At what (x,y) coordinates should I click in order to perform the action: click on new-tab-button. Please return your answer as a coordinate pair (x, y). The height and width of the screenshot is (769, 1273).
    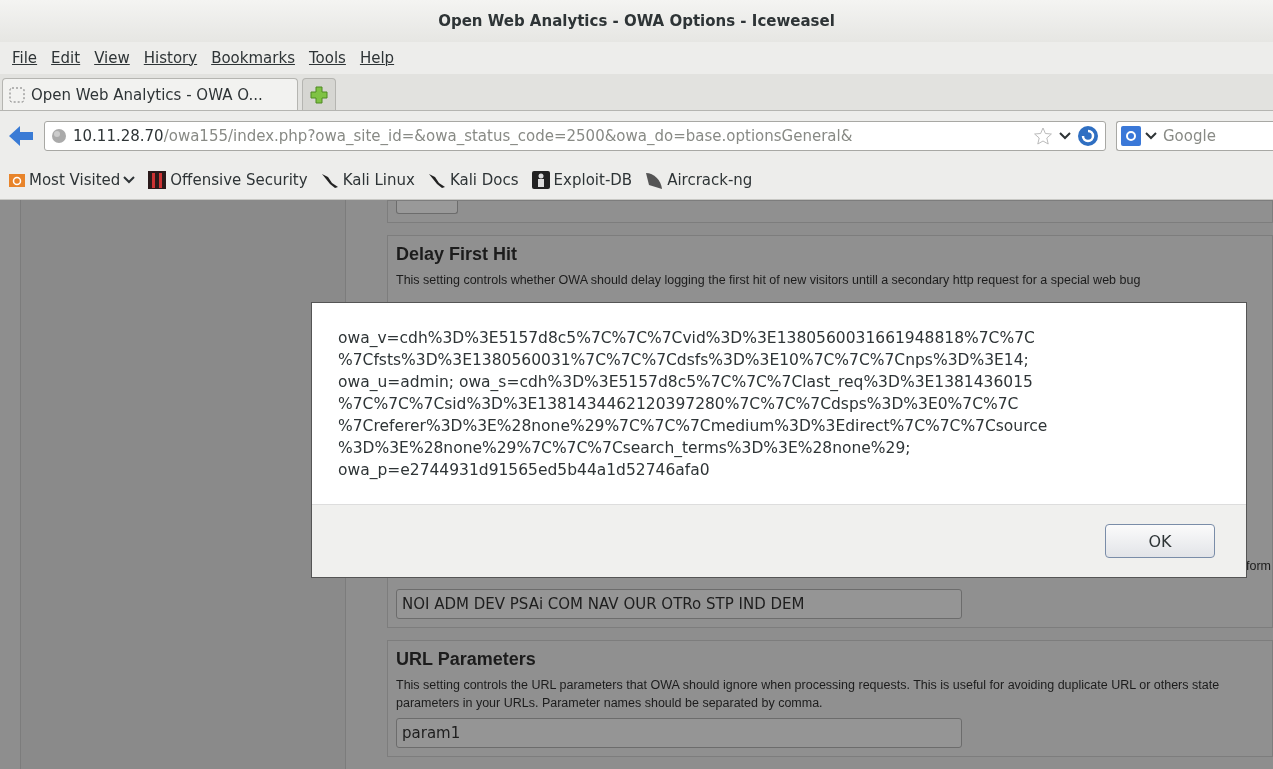
    Looking at the image, I should click on (319, 94).